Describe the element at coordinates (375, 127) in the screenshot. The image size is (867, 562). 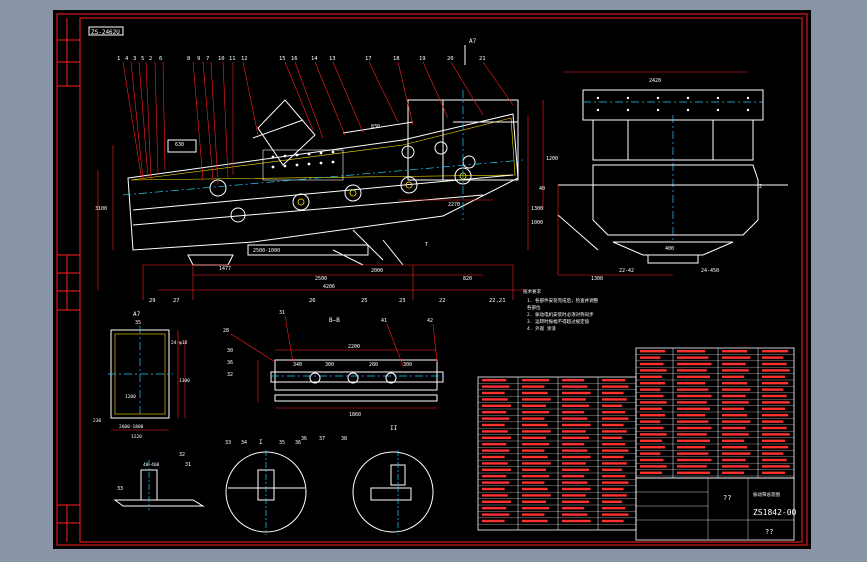
I see `svg-text: 830` at that location.